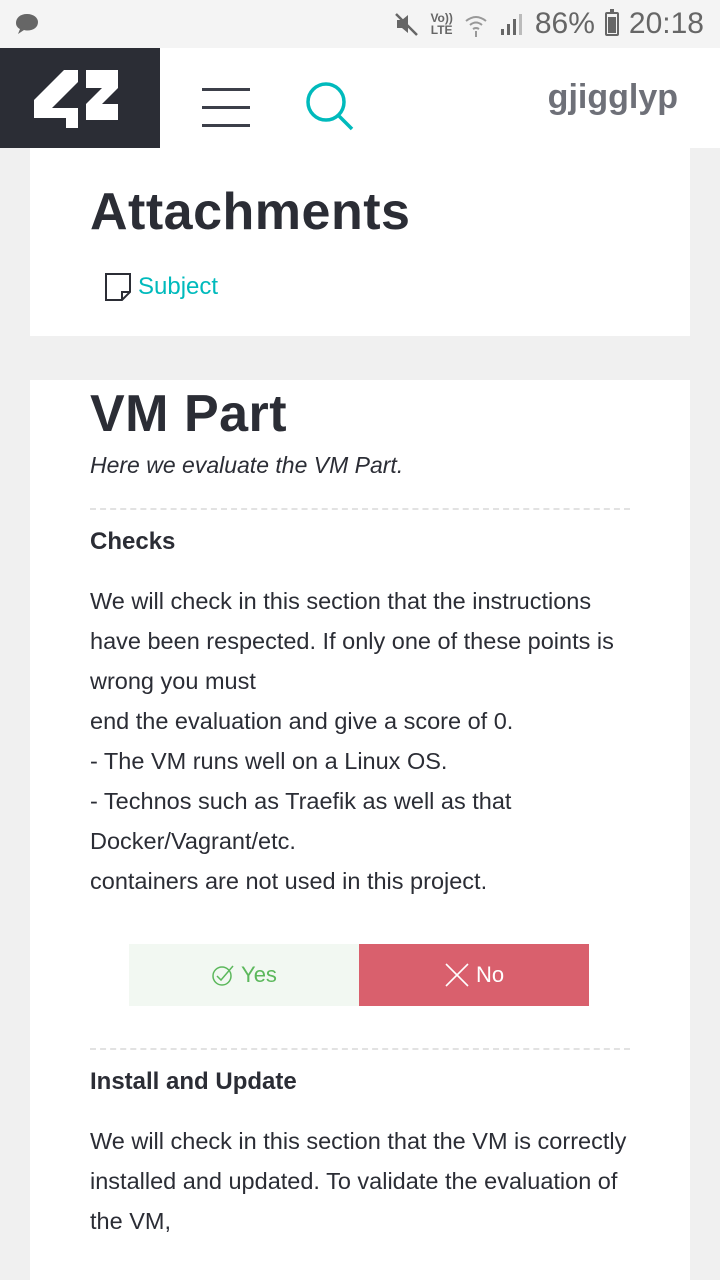 The width and height of the screenshot is (720, 1280). I want to click on attachments-title: Attachments, so click(250, 212).